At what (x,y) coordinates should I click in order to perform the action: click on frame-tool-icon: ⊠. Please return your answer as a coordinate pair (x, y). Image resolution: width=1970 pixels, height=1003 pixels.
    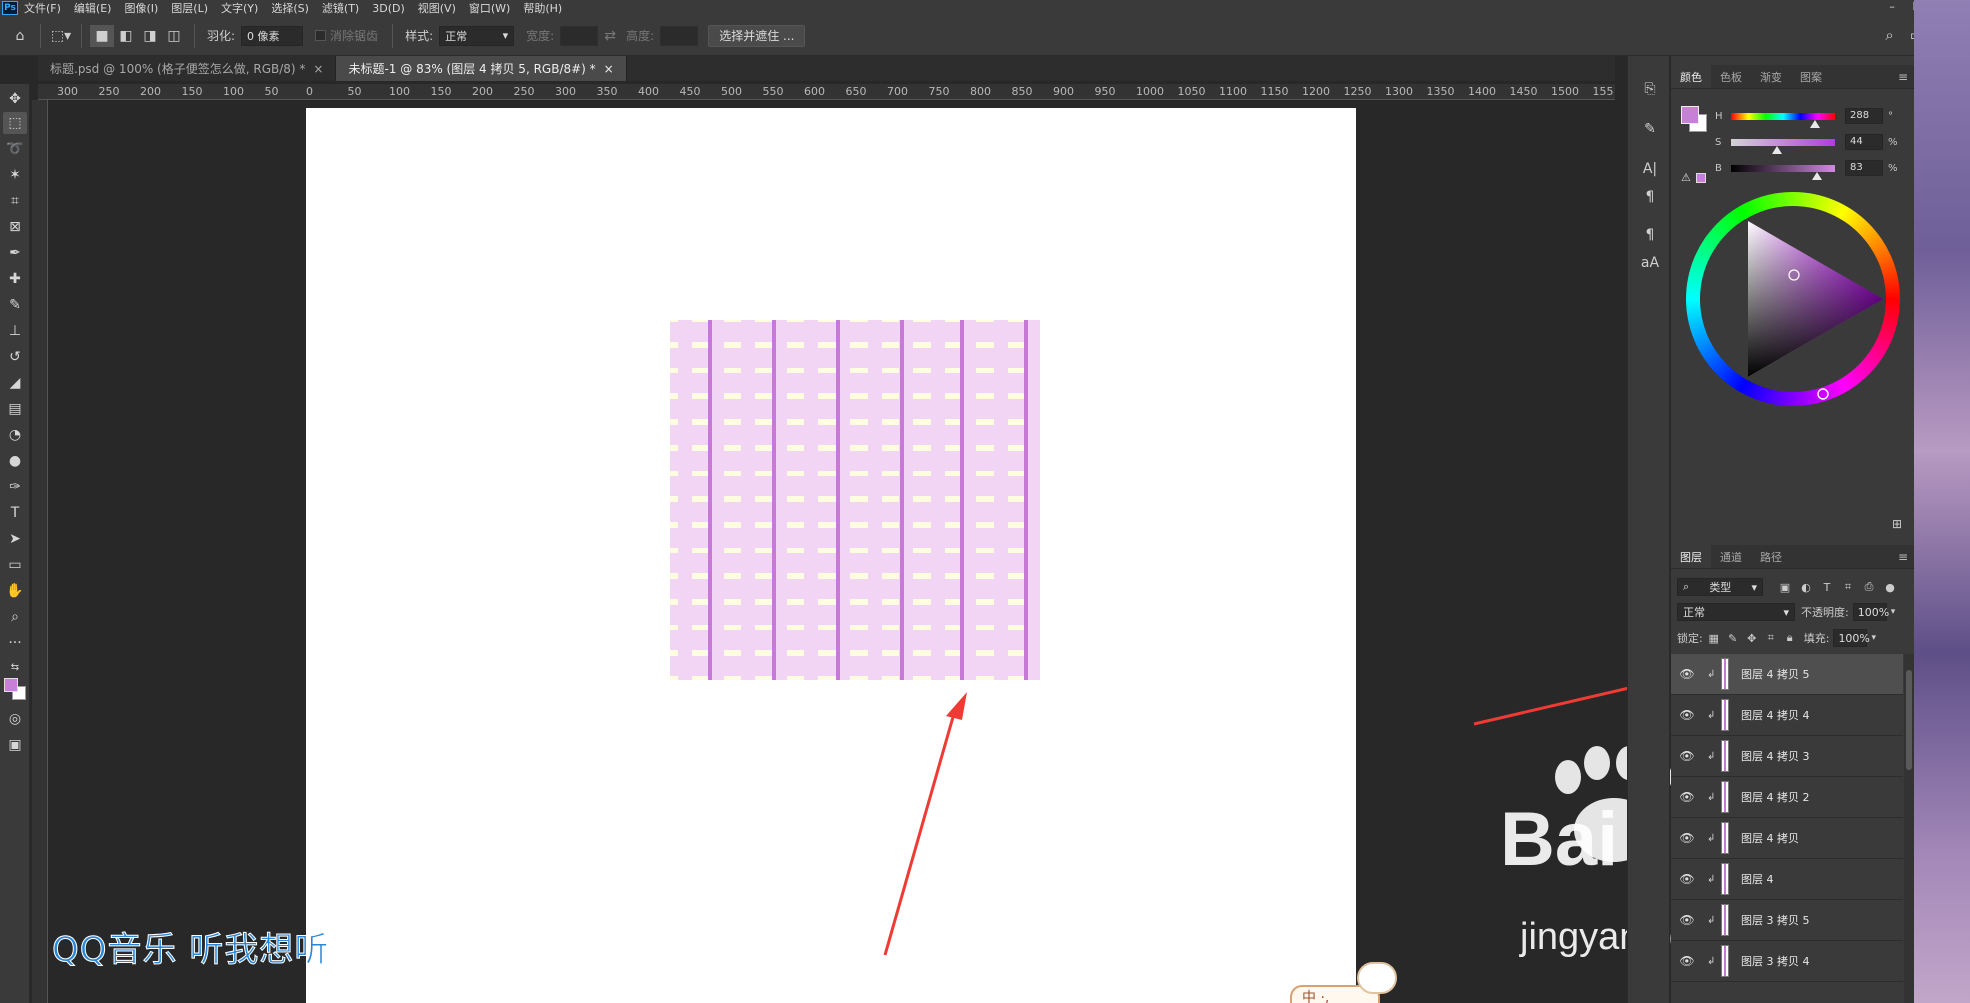
    Looking at the image, I should click on (15, 227).